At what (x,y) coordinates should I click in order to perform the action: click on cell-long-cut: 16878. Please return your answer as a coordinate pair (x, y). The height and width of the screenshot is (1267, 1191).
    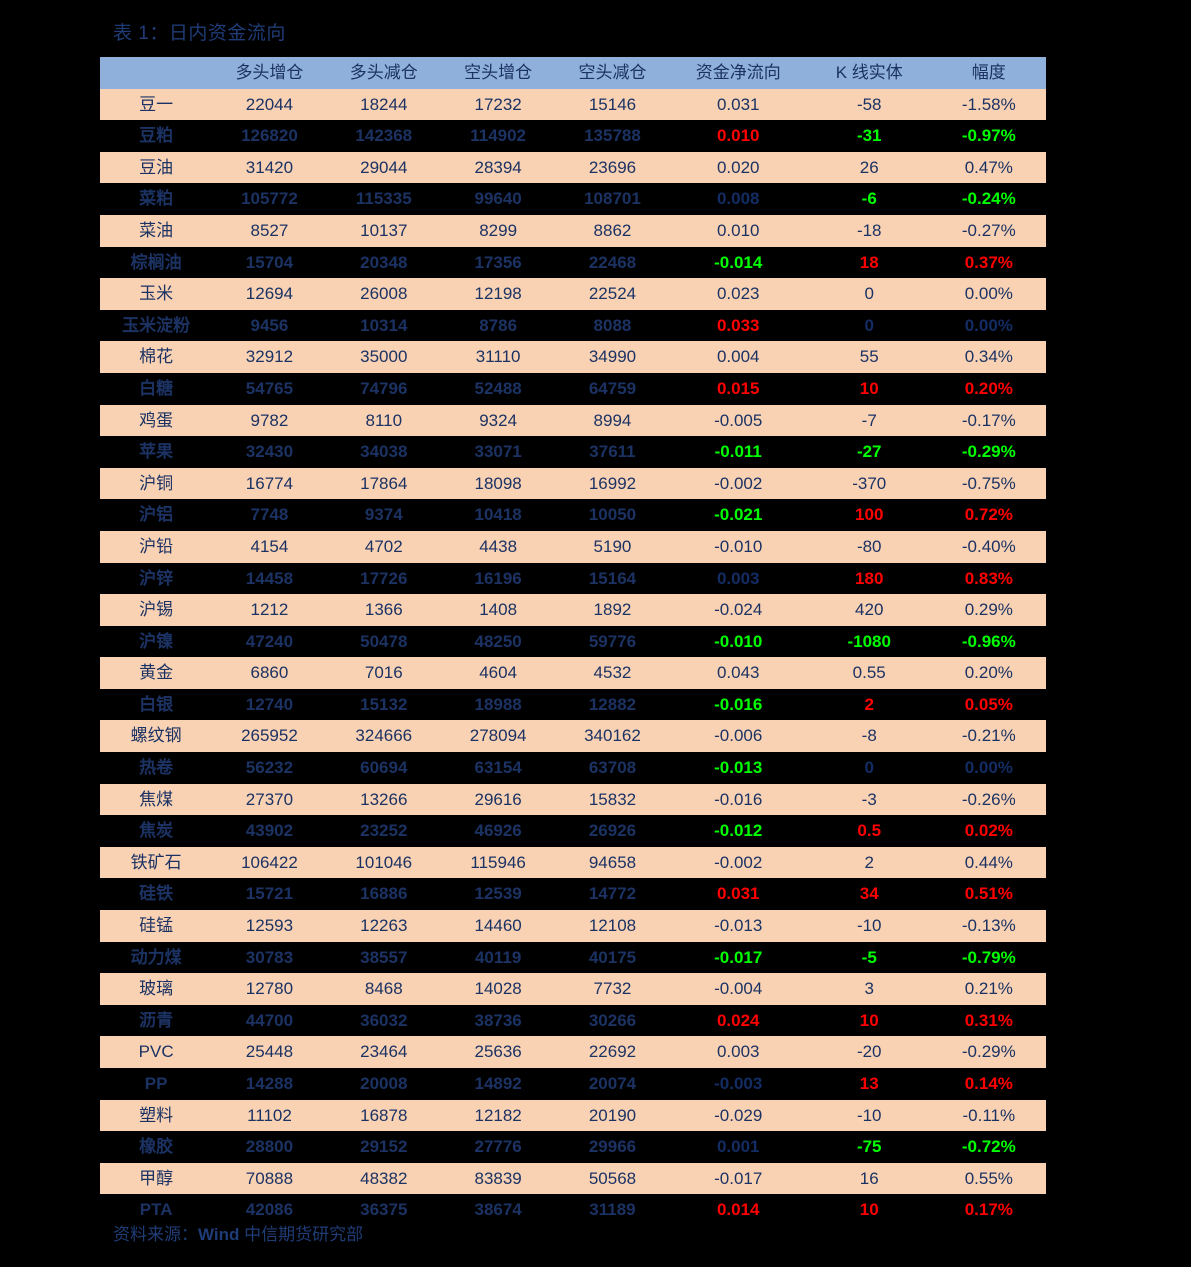
    Looking at the image, I should click on (384, 1115).